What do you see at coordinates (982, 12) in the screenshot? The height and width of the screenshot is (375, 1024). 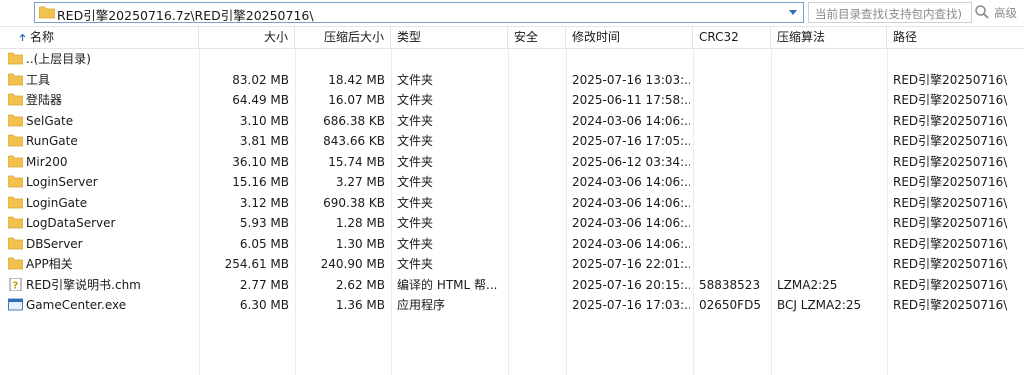 I see `search-icon` at bounding box center [982, 12].